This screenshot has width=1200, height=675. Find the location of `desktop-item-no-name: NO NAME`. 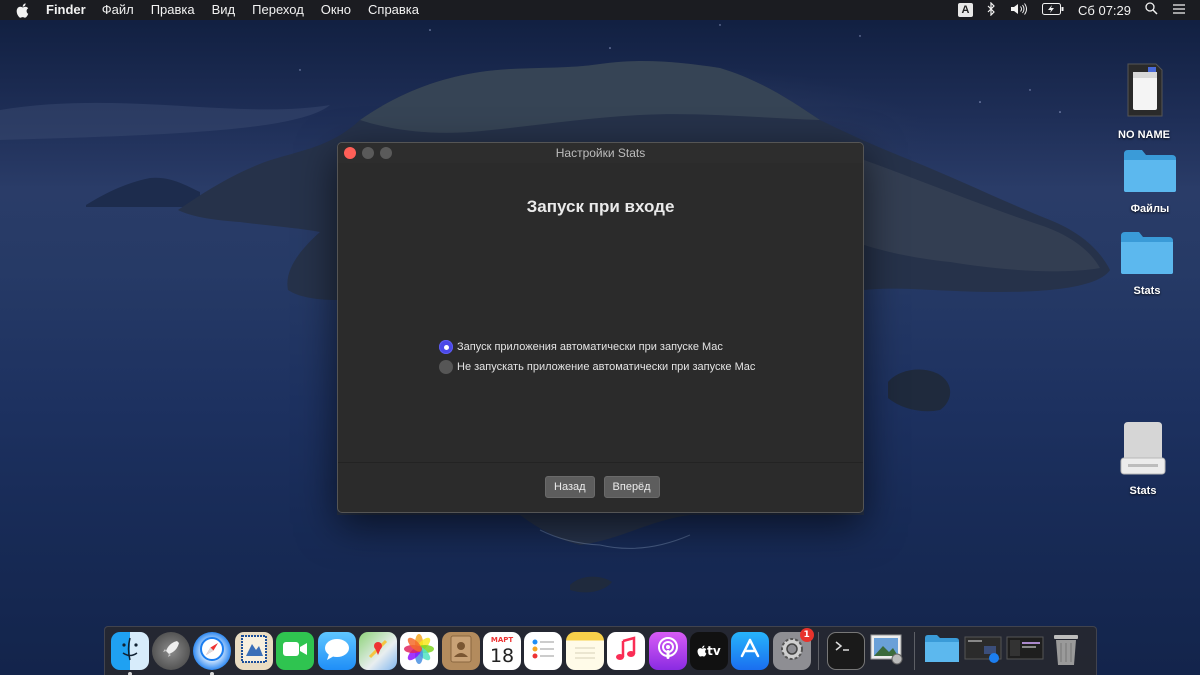

desktop-item-no-name: NO NAME is located at coordinates (1144, 101).